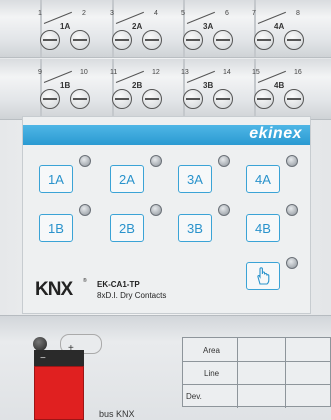 The image size is (331, 420). What do you see at coordinates (156, 210) in the screenshot?
I see `led-2b` at bounding box center [156, 210].